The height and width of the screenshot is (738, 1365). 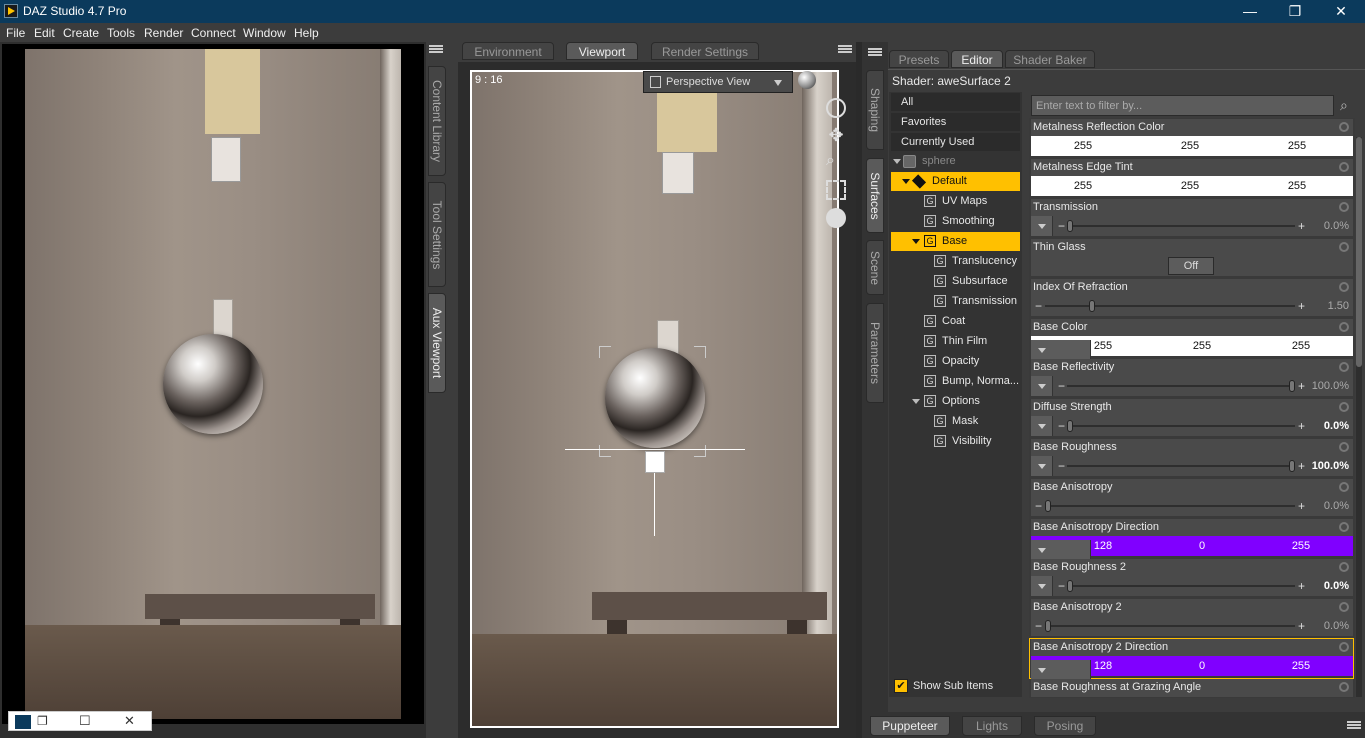 I want to click on minimize-button: —, so click(x=1250, y=11).